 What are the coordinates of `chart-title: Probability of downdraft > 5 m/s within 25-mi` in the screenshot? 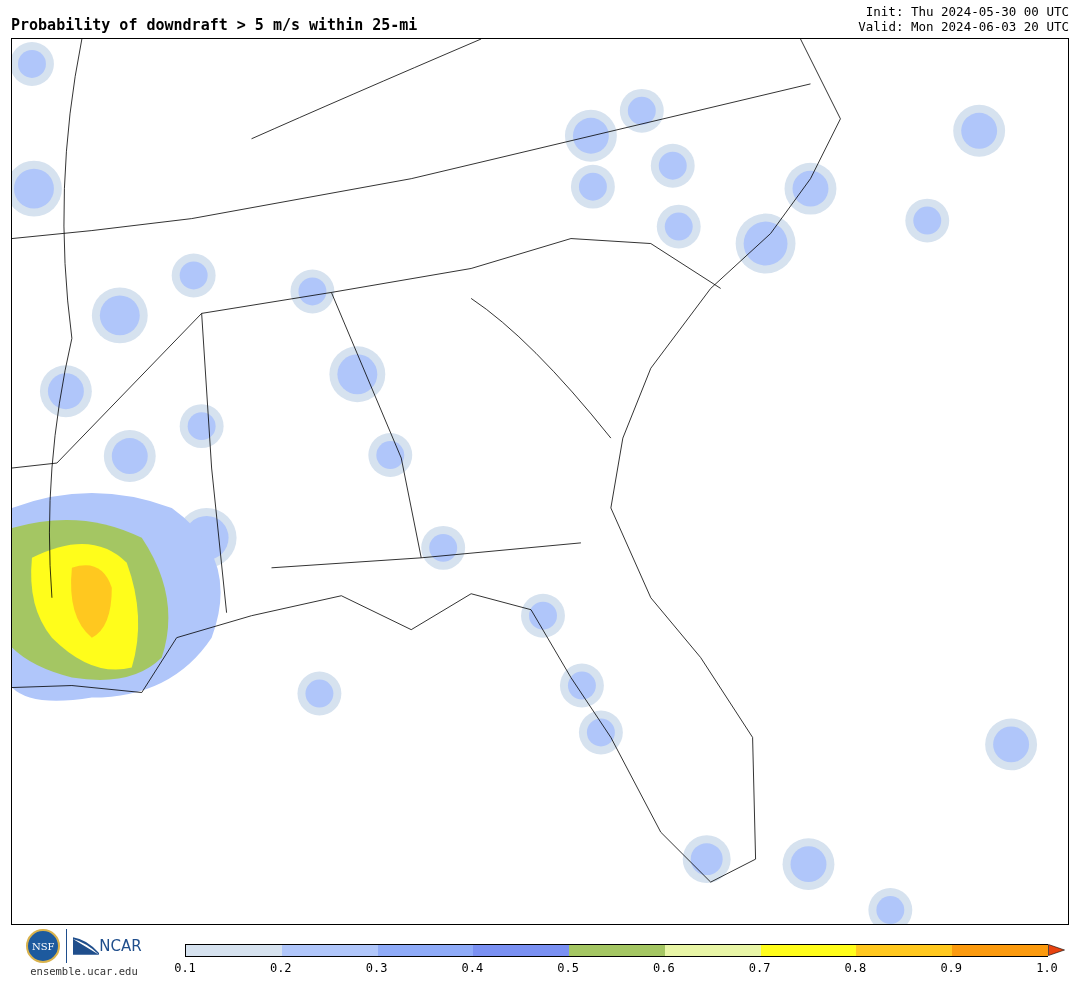 It's located at (214, 25).